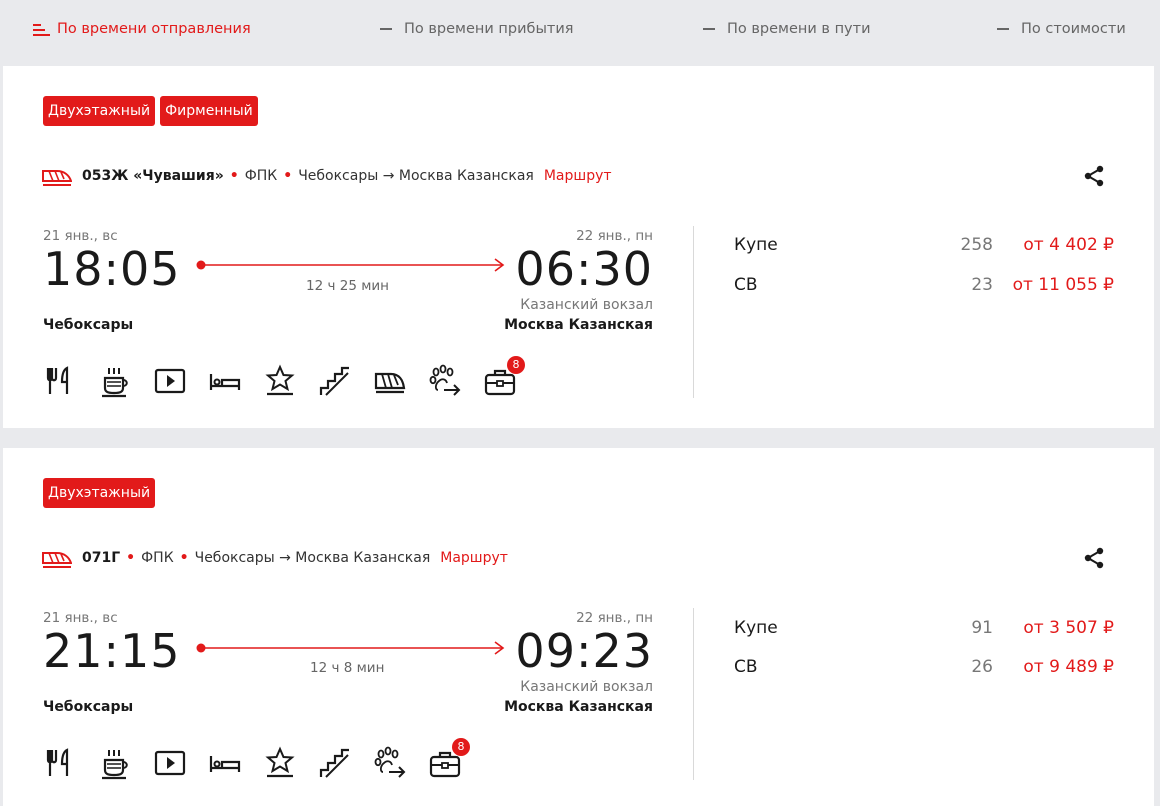 The width and height of the screenshot is (1160, 806). What do you see at coordinates (982, 628) in the screenshot?
I see `seats-count: 91` at bounding box center [982, 628].